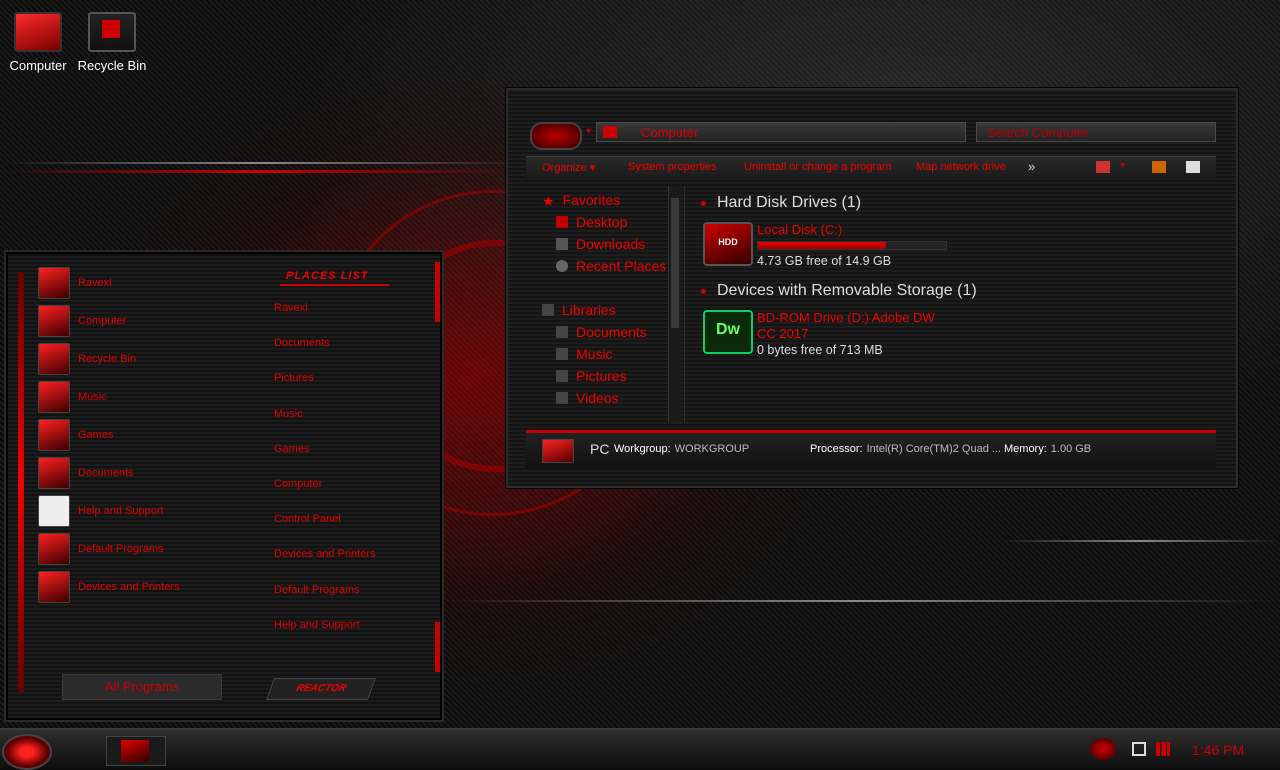 Image resolution: width=1280 pixels, height=770 pixels. Describe the element at coordinates (594, 354) in the screenshot. I see `nav-label: Music` at that location.